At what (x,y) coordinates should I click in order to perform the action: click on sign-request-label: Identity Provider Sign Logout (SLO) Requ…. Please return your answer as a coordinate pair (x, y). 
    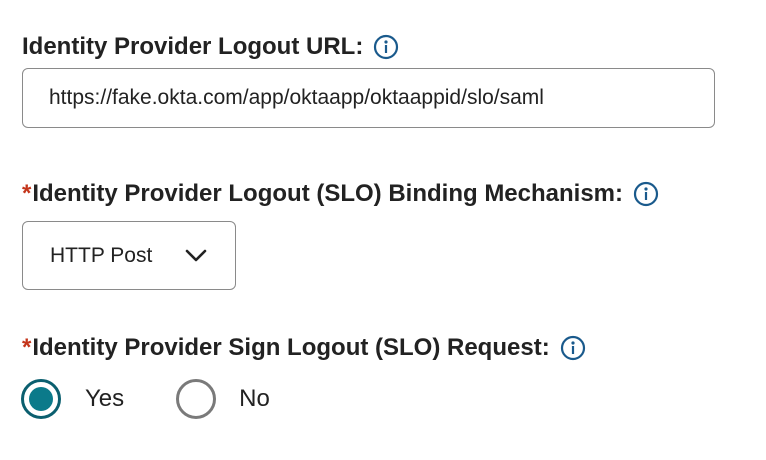
    Looking at the image, I should click on (291, 347).